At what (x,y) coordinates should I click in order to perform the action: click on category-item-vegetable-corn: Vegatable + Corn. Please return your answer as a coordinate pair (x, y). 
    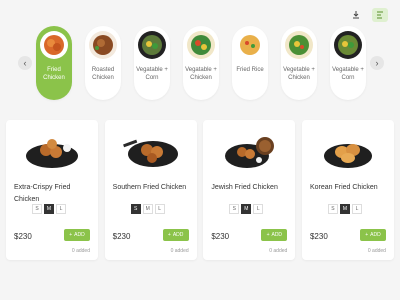
    Looking at the image, I should click on (152, 63).